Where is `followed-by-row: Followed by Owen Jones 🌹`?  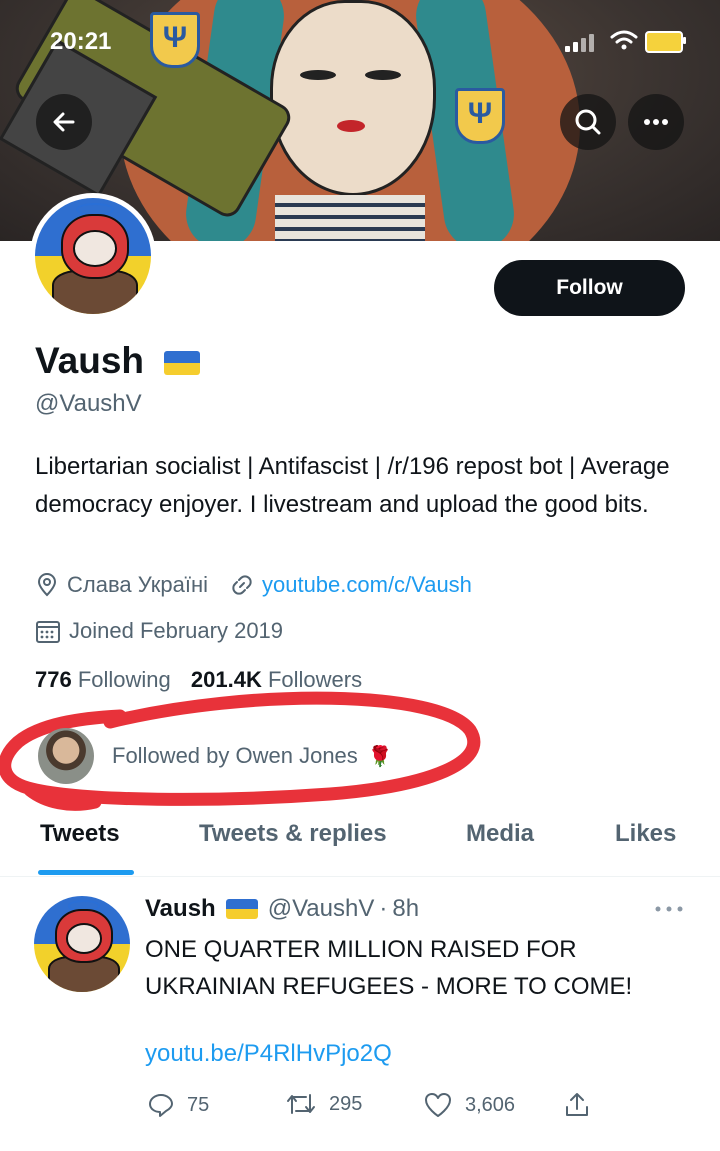
followed-by-row: Followed by Owen Jones 🌹 is located at coordinates (215, 756).